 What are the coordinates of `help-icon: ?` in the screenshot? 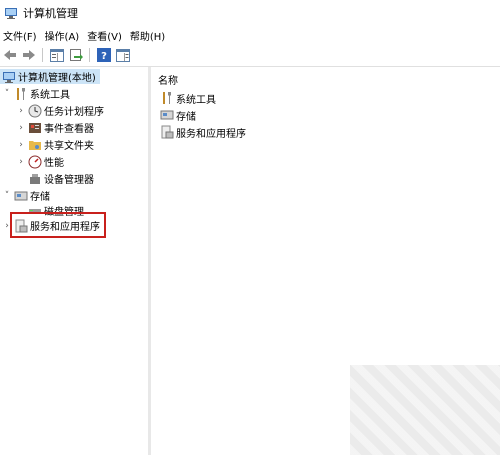 It's located at (104, 55).